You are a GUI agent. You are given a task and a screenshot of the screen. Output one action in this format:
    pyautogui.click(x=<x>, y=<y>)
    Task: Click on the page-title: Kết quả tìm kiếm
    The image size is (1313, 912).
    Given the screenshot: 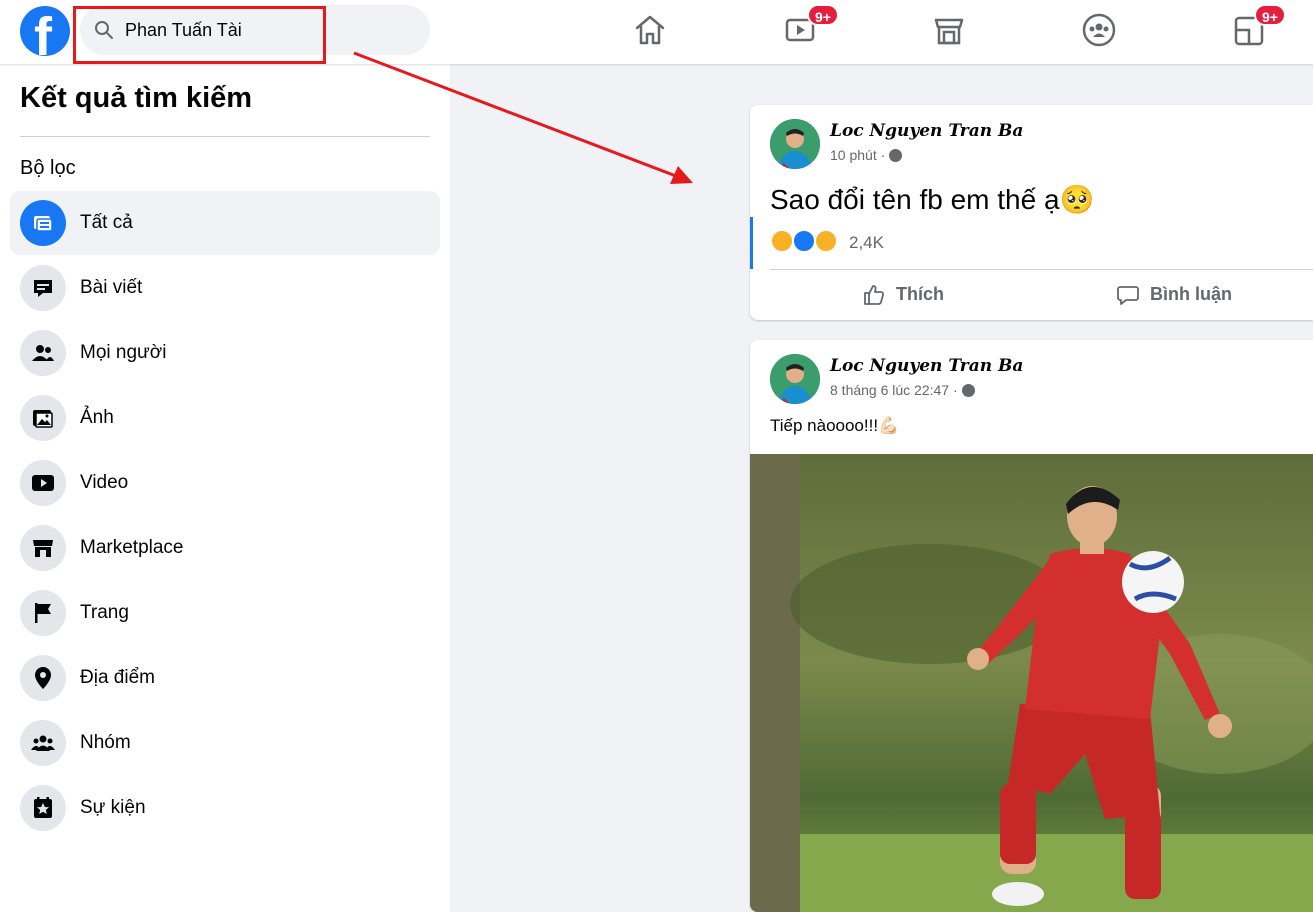 What is the action you would take?
    pyautogui.click(x=136, y=98)
    